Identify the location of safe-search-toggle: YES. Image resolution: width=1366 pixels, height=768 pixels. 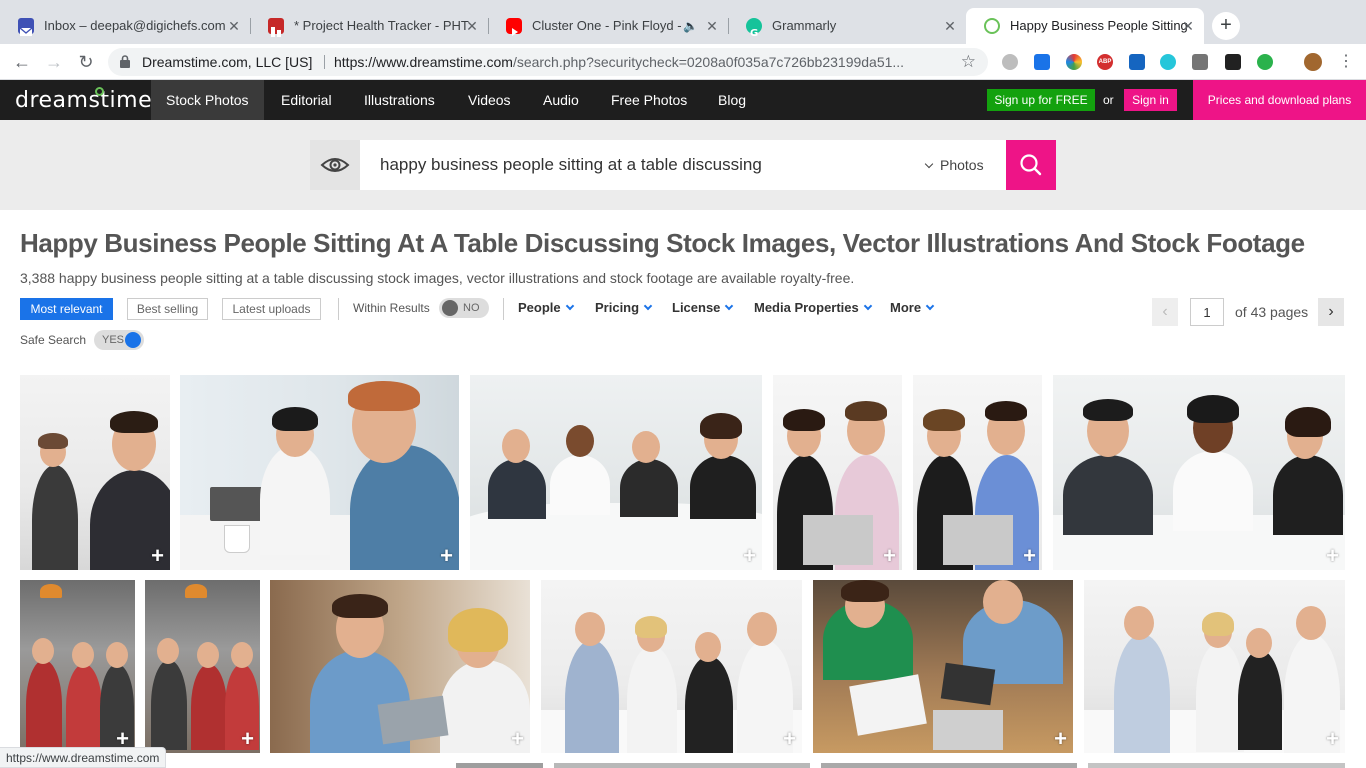
(119, 340).